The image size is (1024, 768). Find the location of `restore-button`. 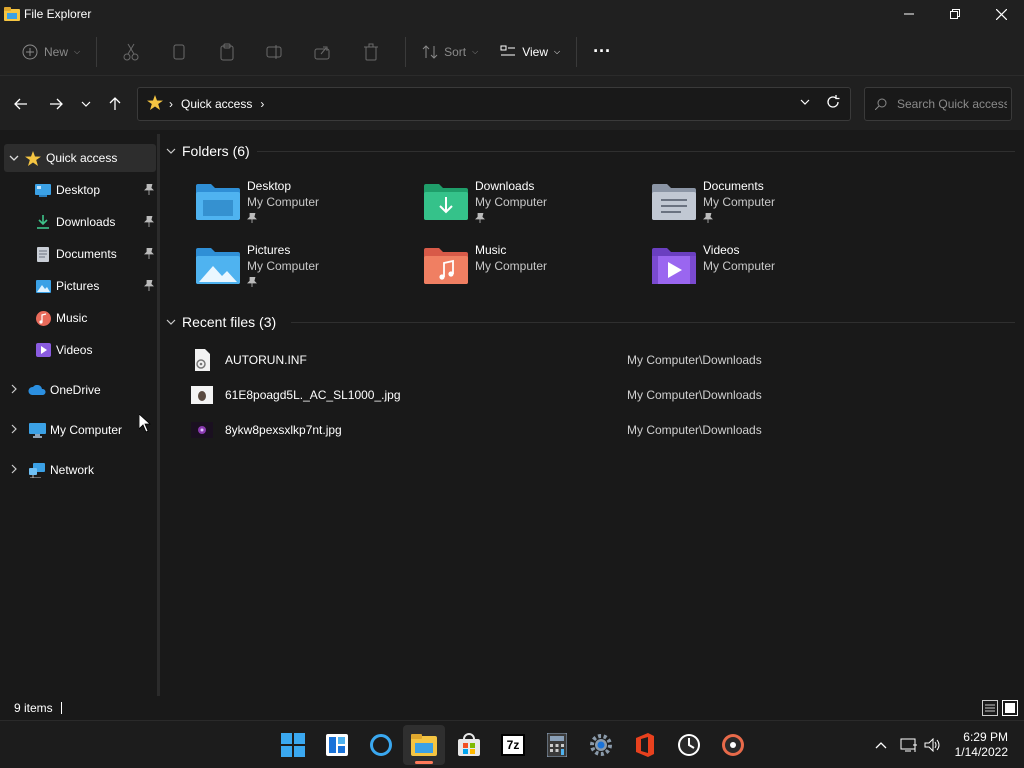

restore-button is located at coordinates (955, 14).